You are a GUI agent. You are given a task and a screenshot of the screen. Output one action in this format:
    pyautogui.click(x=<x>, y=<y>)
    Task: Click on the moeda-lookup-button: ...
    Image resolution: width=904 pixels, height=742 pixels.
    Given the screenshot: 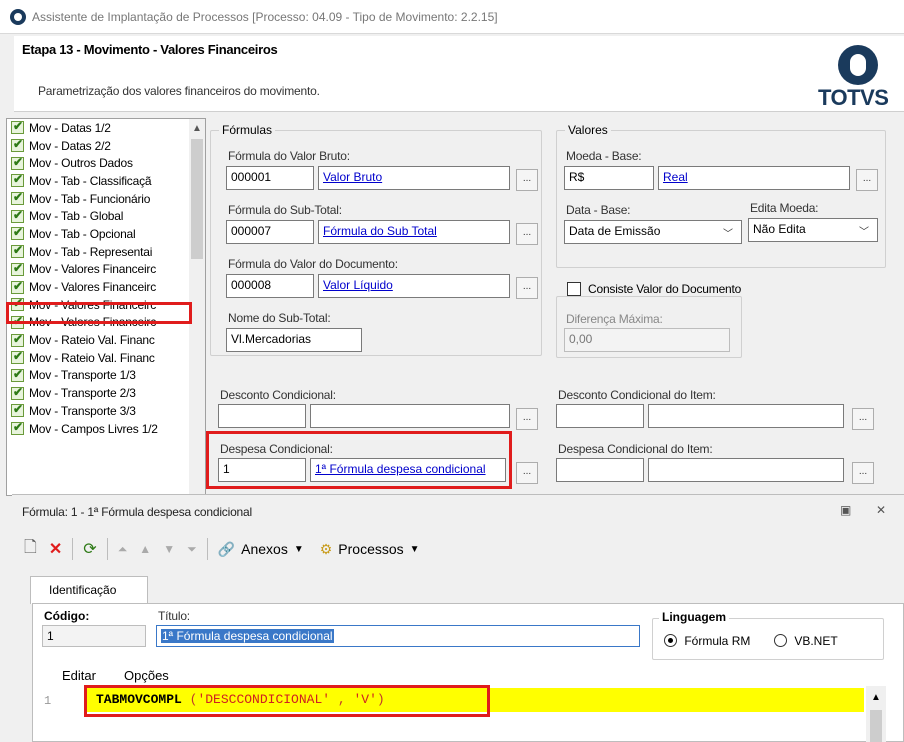 What is the action you would take?
    pyautogui.click(x=867, y=180)
    